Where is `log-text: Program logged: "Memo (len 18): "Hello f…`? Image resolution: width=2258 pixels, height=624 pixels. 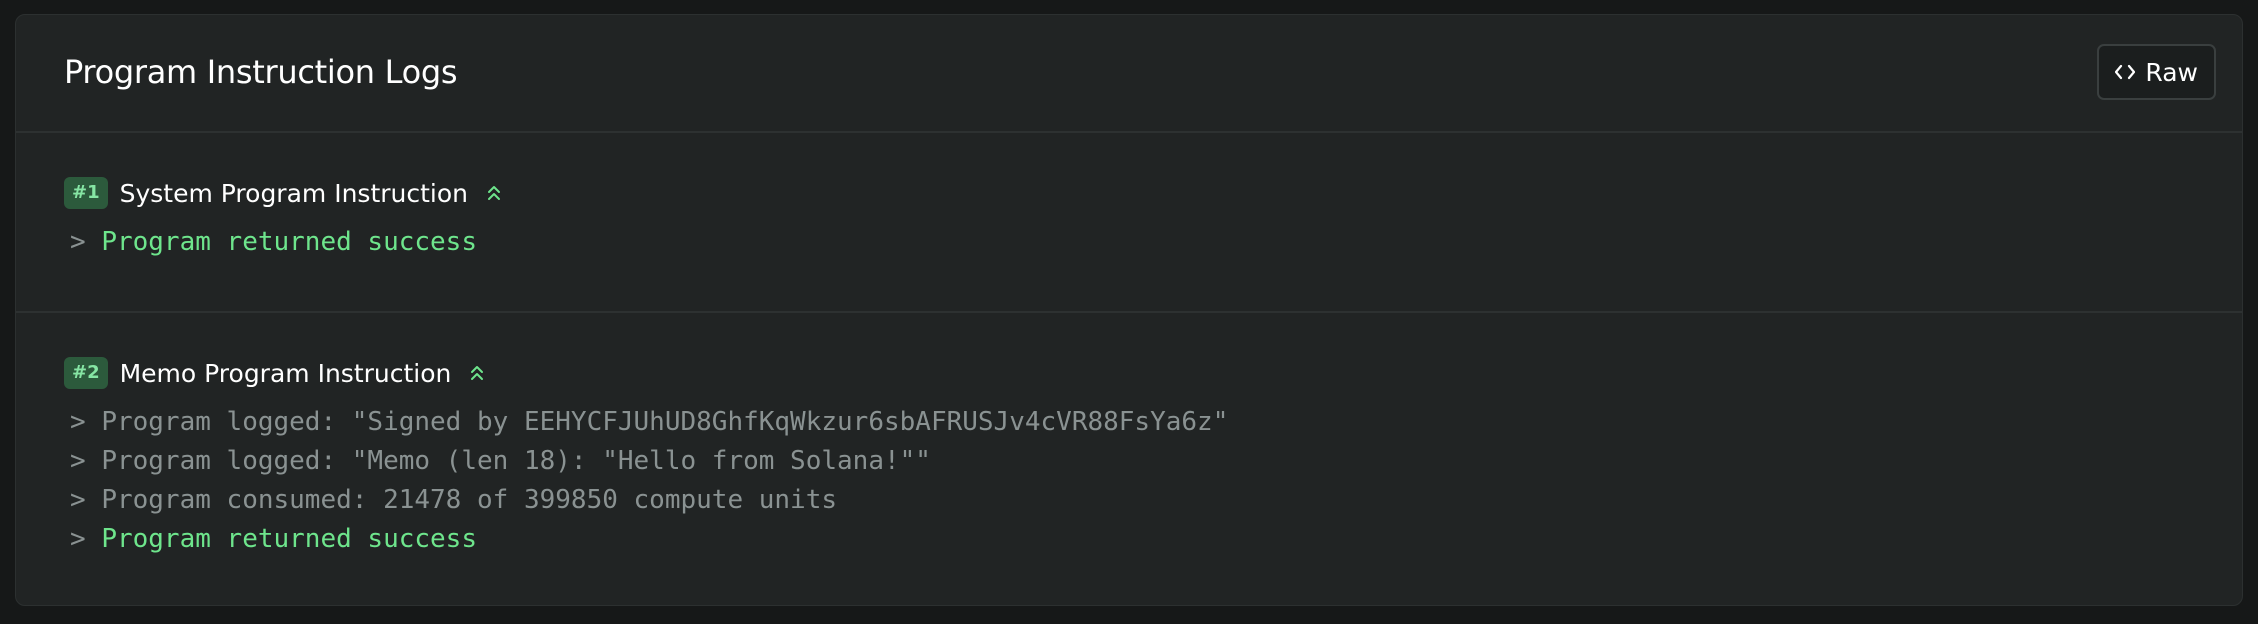 log-text: Program logged: "Memo (len 18): "Hello f… is located at coordinates (516, 461).